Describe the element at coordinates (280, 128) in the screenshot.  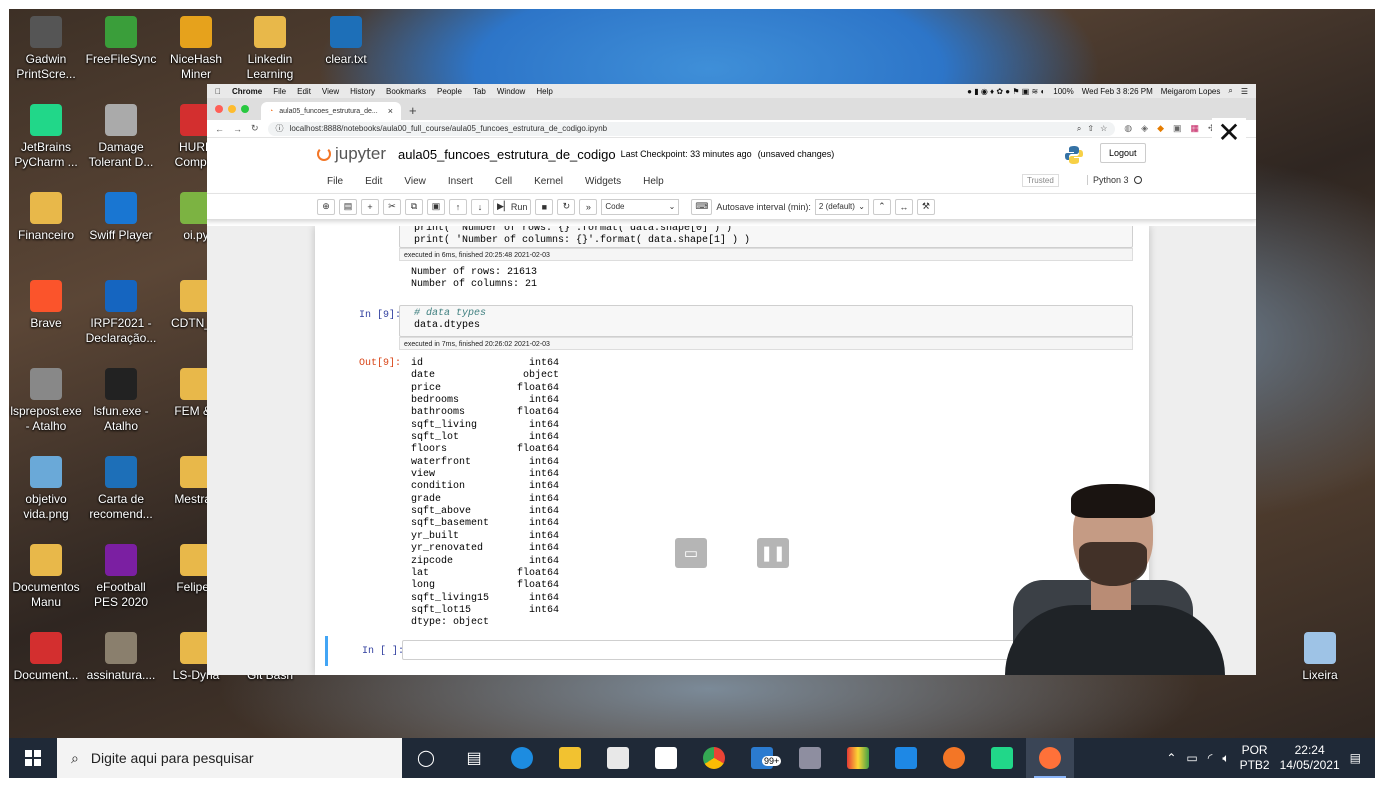
I see `info-icon: ⓘ` at that location.